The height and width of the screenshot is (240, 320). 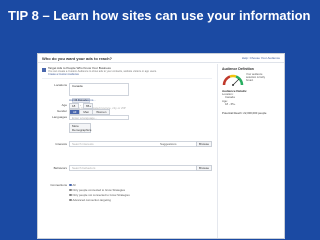 I want to click on gender-women-button: Women, so click(x=101, y=112).